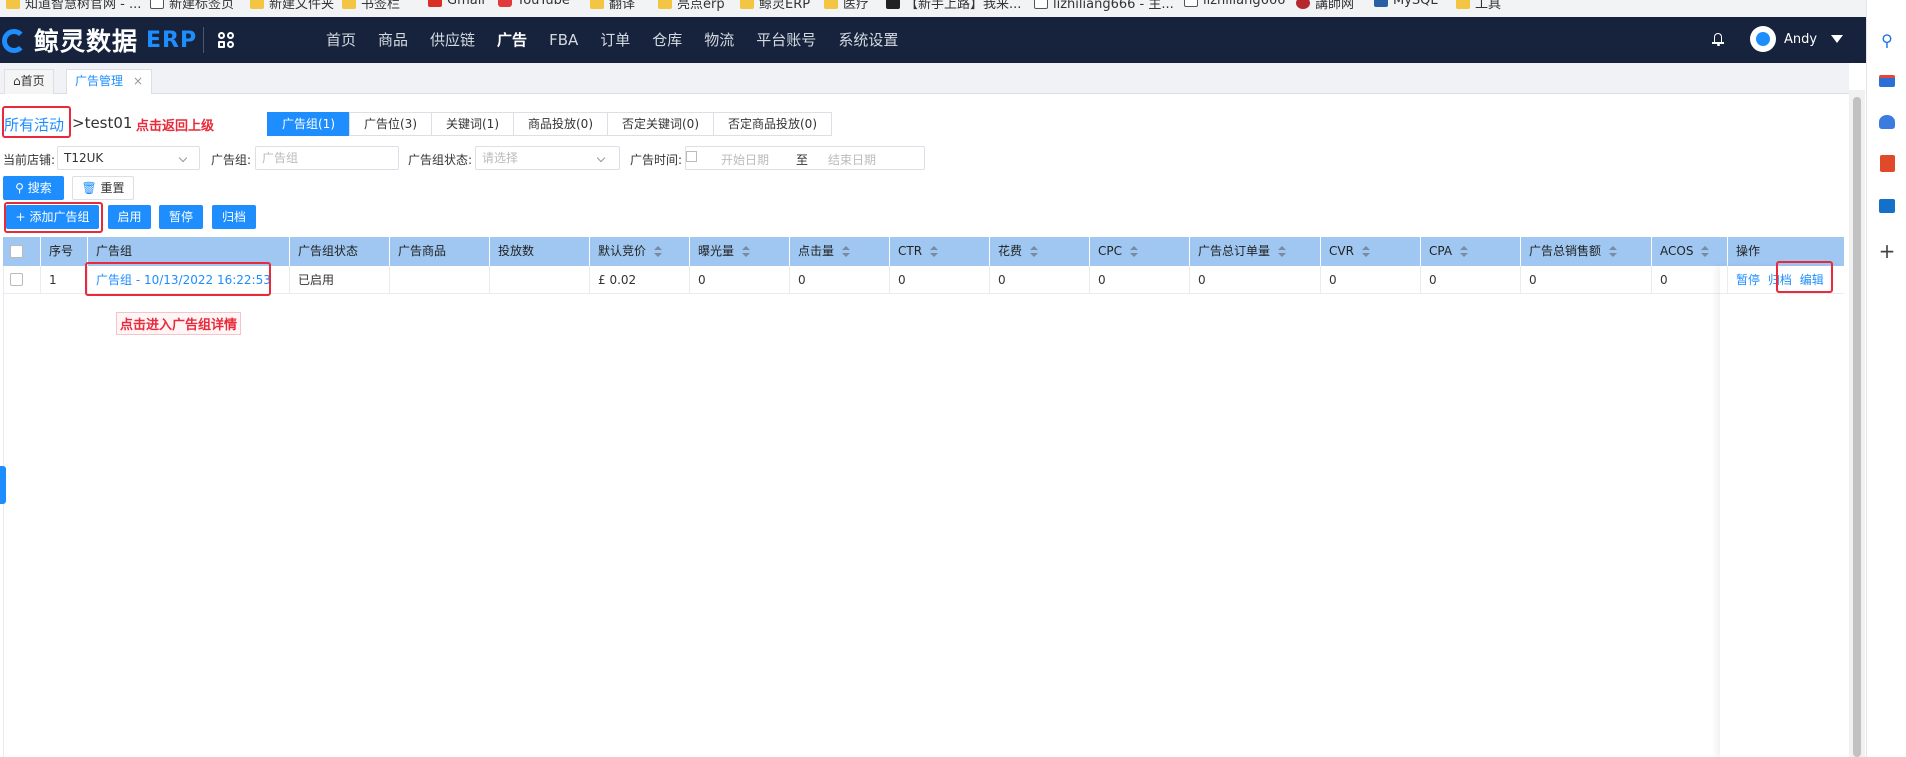  I want to click on header-spend: 花费, so click(1040, 251).